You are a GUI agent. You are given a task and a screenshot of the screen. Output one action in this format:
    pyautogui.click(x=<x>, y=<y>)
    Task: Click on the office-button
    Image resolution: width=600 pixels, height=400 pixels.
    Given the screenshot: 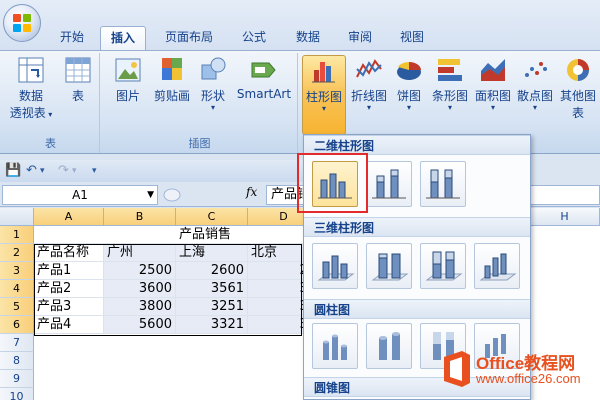 What is the action you would take?
    pyautogui.click(x=22, y=23)
    